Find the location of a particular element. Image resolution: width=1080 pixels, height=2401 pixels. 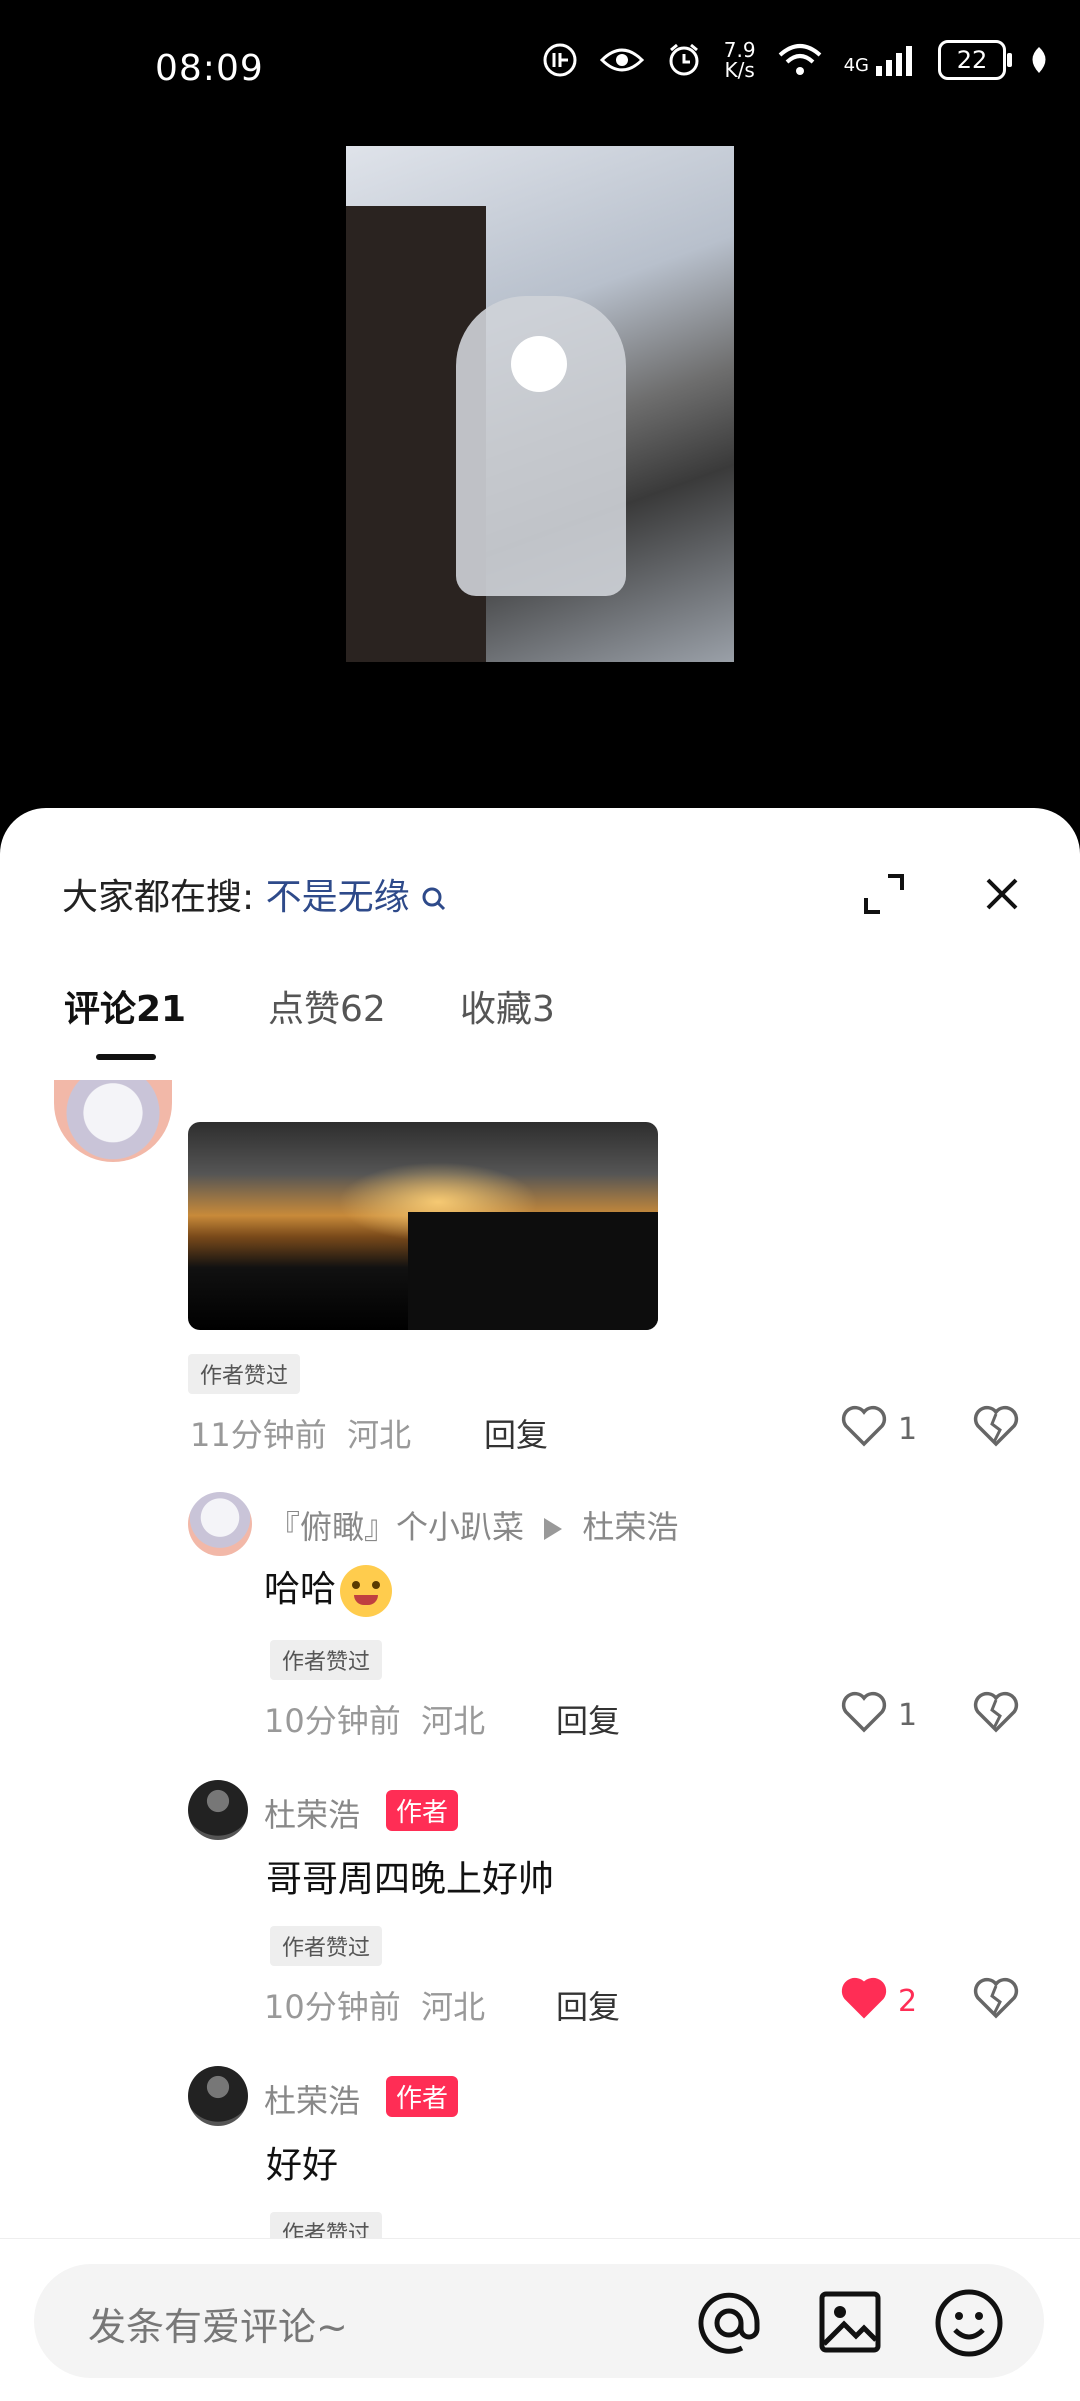

reply-to-username: 杜荣浩 is located at coordinates (630, 1527).